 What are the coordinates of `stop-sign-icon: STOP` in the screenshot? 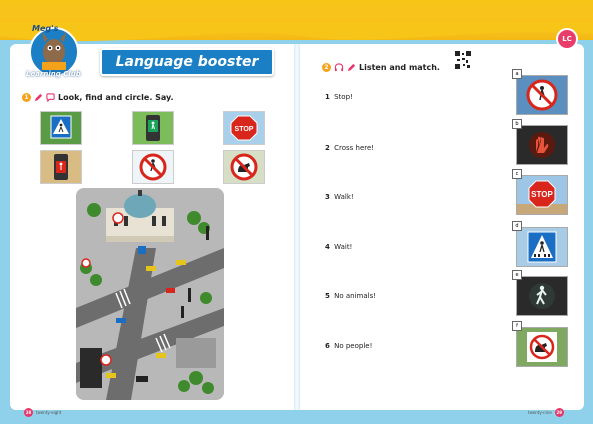 It's located at (244, 128).